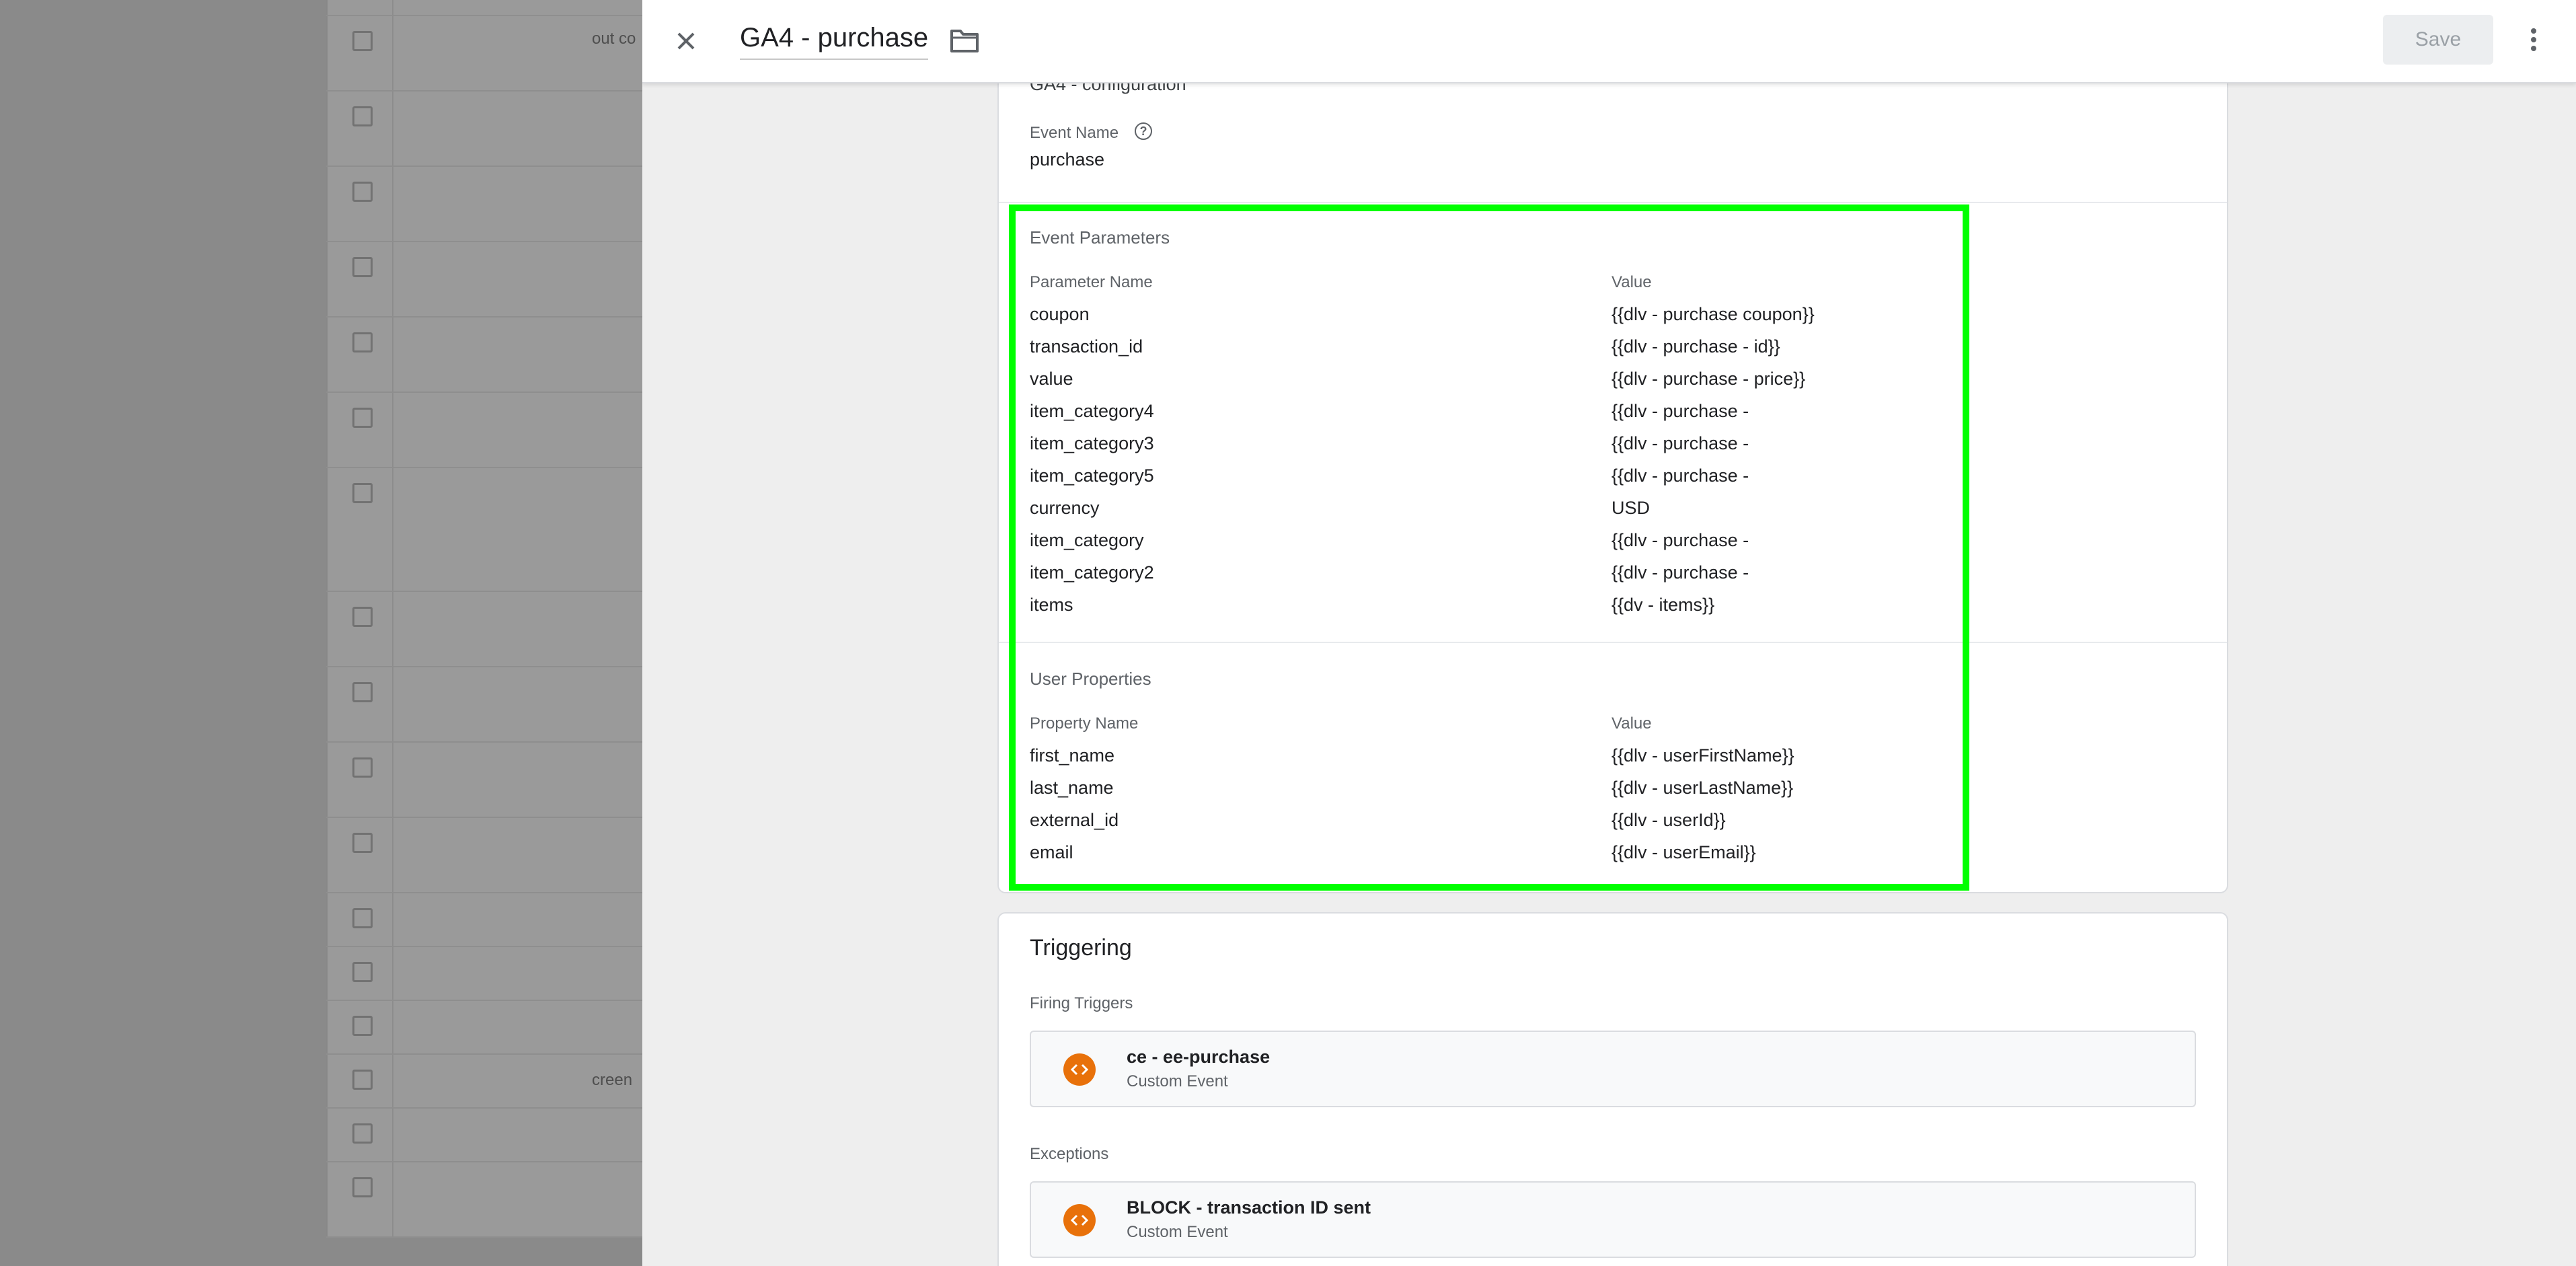 The height and width of the screenshot is (1266, 2576). What do you see at coordinates (1065, 508) in the screenshot?
I see `parameter-name: currency` at bounding box center [1065, 508].